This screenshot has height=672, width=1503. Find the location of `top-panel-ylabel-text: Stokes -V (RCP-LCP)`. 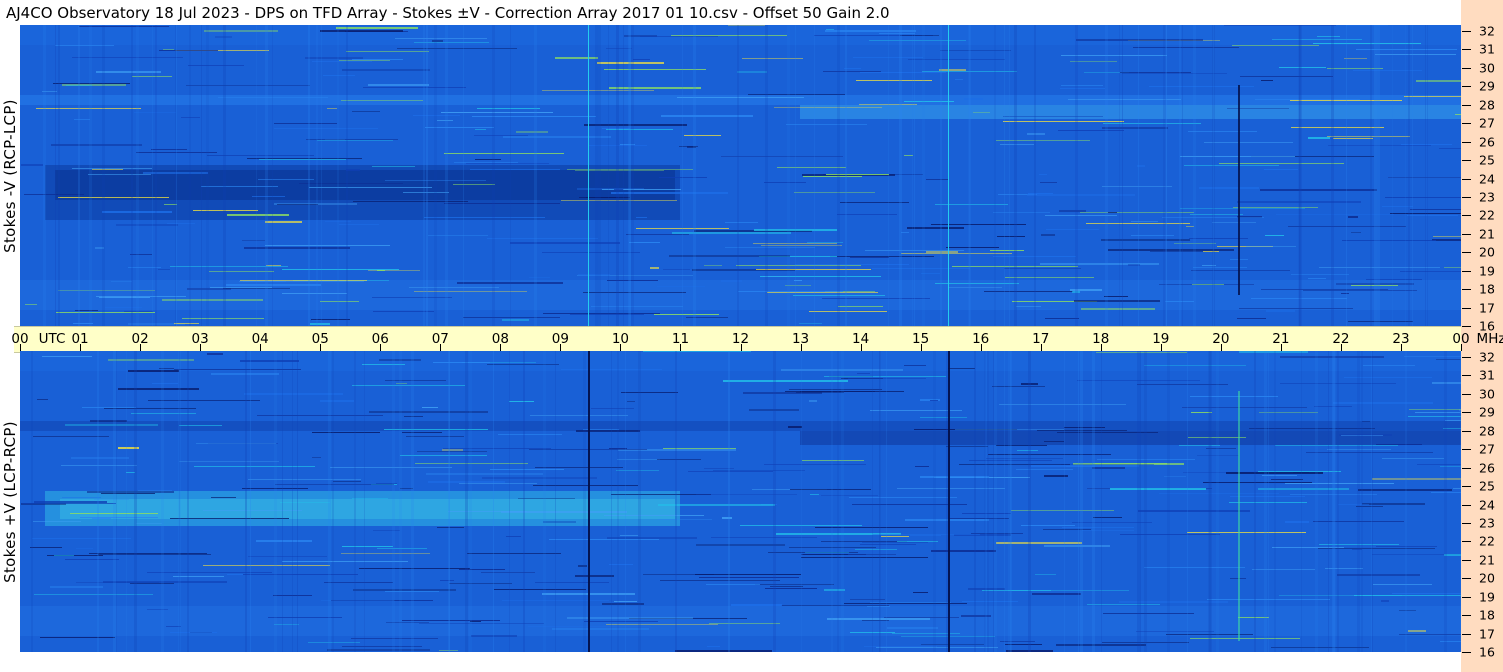

top-panel-ylabel-text: Stokes -V (RCP-LCP) is located at coordinates (10, 175).